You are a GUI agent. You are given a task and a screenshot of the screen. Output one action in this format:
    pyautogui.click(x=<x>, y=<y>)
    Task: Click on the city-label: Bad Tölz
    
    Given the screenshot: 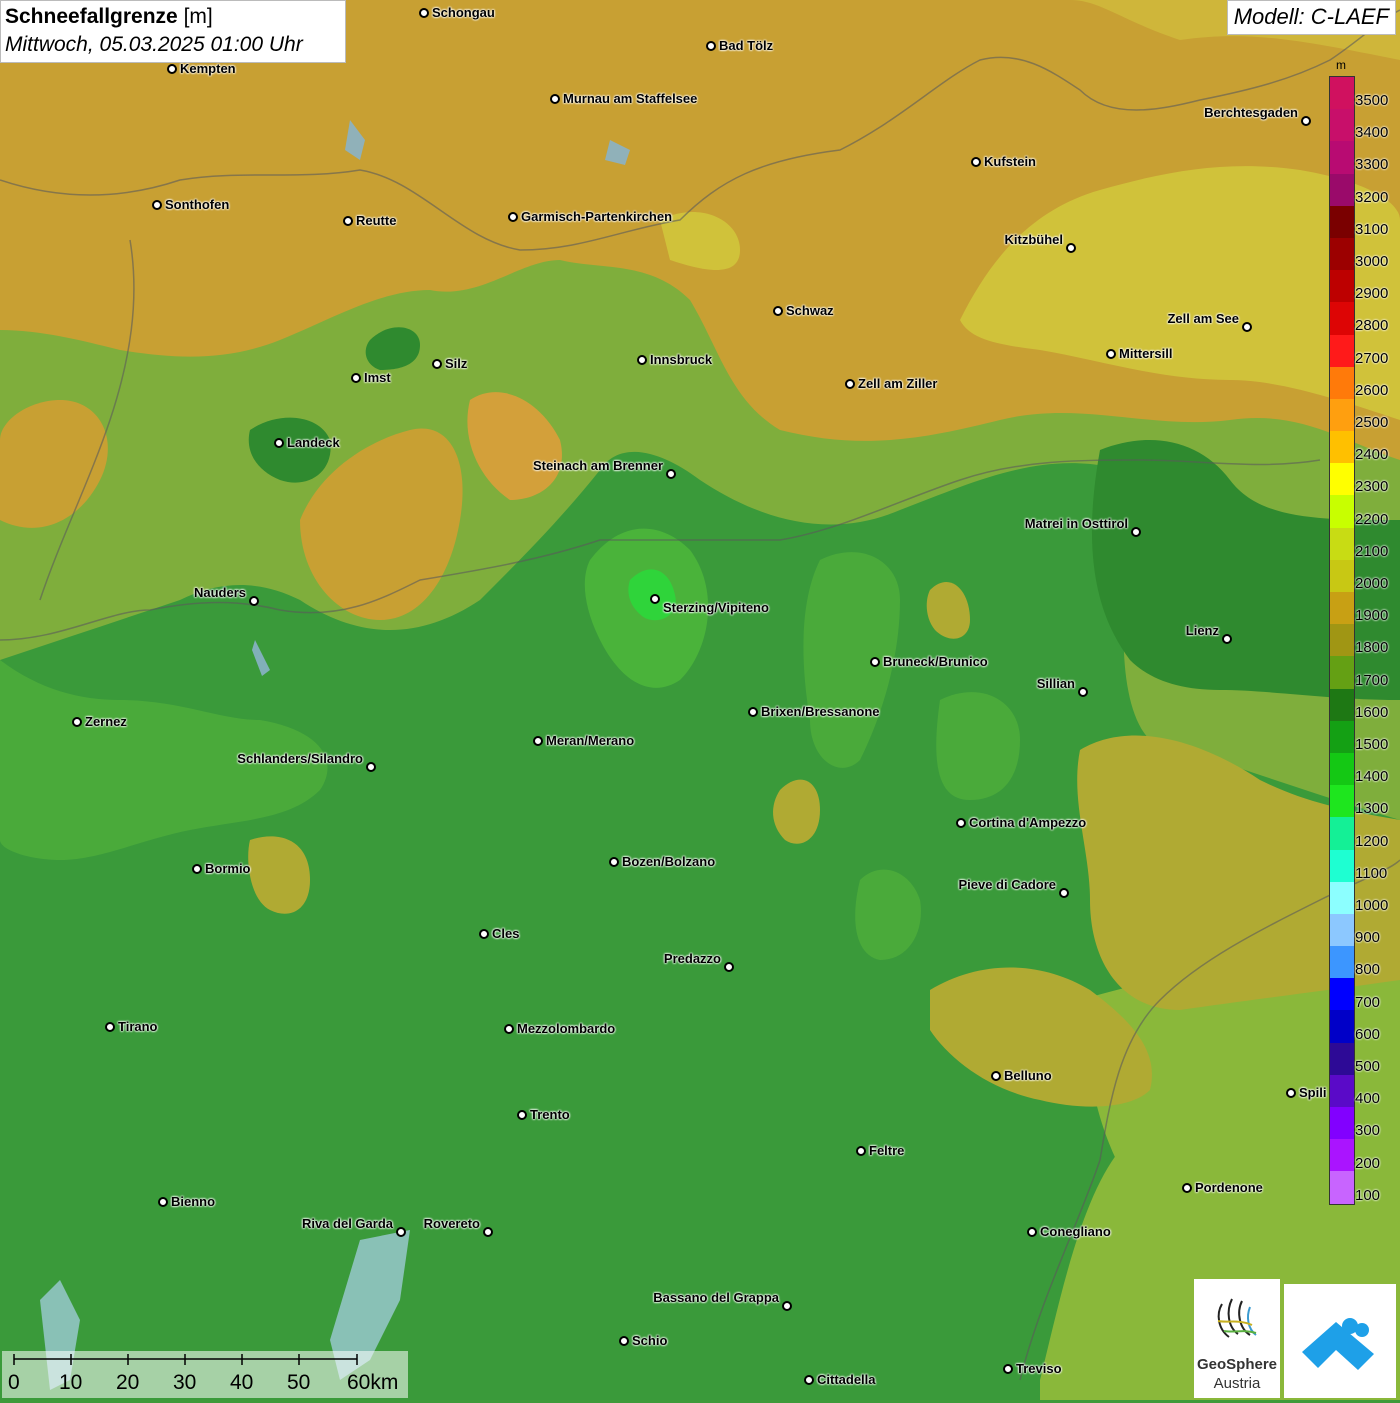 What is the action you would take?
    pyautogui.click(x=746, y=45)
    